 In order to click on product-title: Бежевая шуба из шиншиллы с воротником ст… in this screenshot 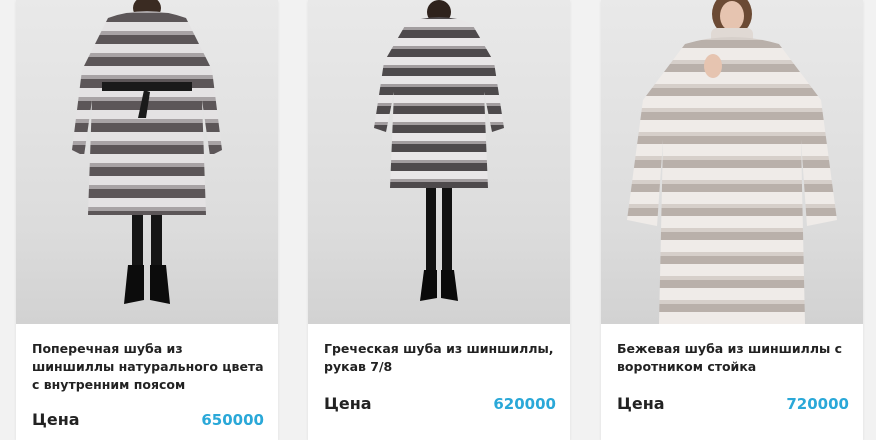, I will do `click(733, 358)`.